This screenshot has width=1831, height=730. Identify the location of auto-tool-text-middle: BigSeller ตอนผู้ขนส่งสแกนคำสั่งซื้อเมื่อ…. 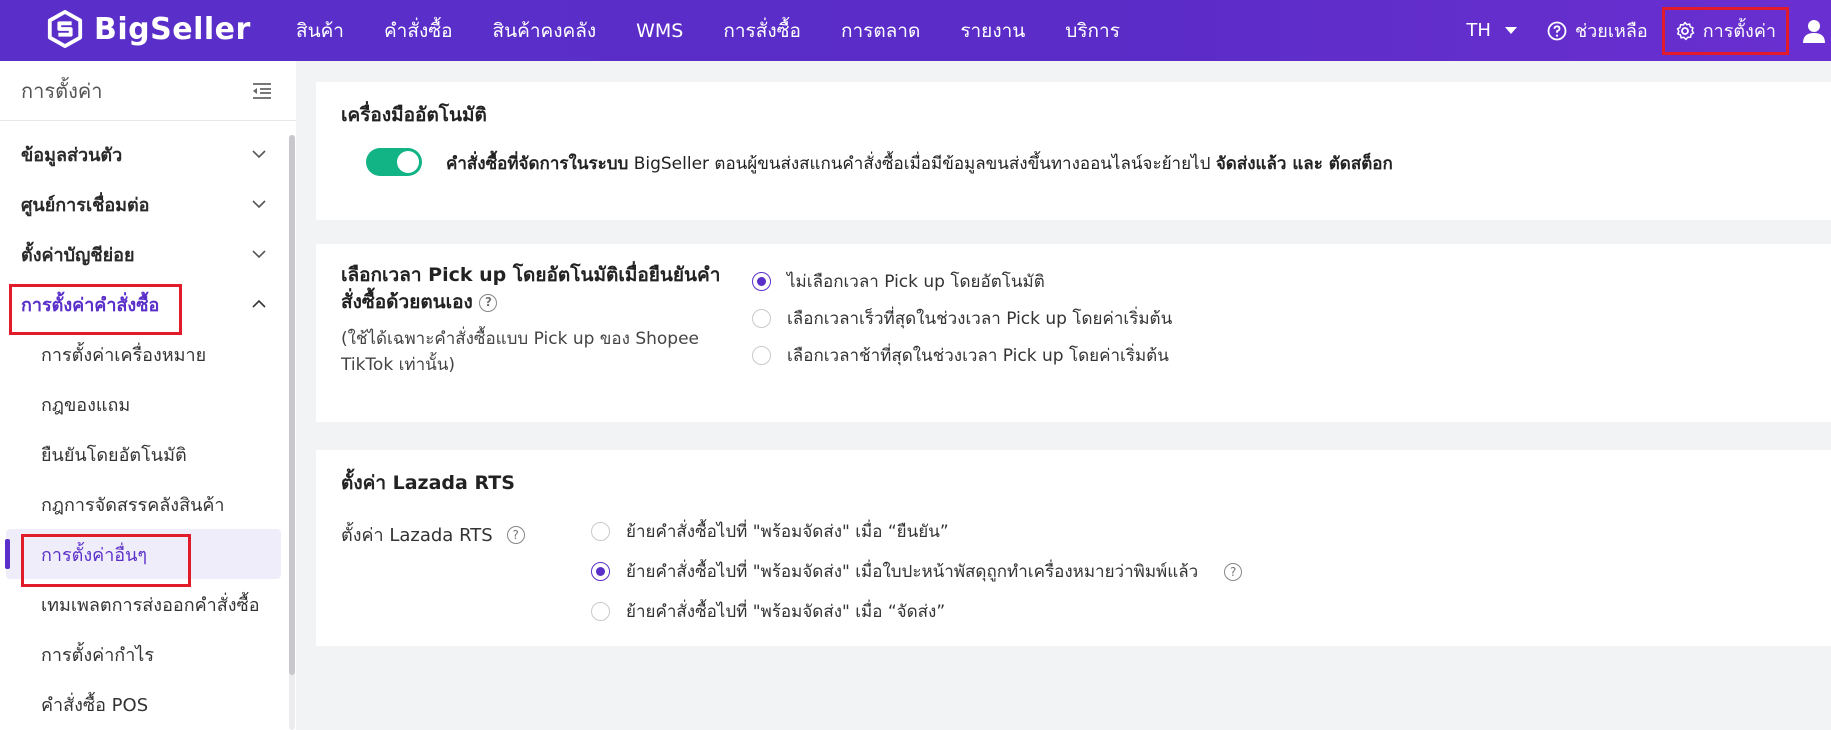
(922, 164).